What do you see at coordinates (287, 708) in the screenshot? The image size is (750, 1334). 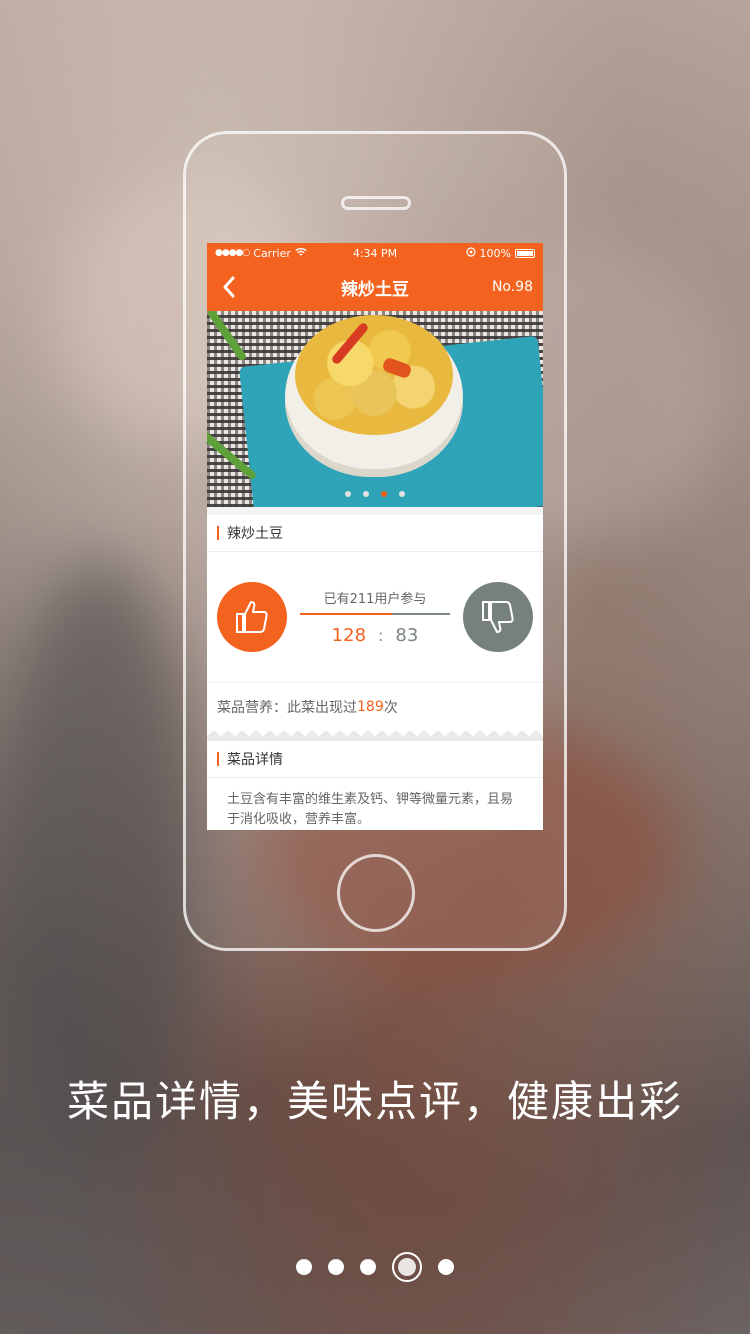 I see `nutrition-prefix: 菜品营养：此菜出现过` at bounding box center [287, 708].